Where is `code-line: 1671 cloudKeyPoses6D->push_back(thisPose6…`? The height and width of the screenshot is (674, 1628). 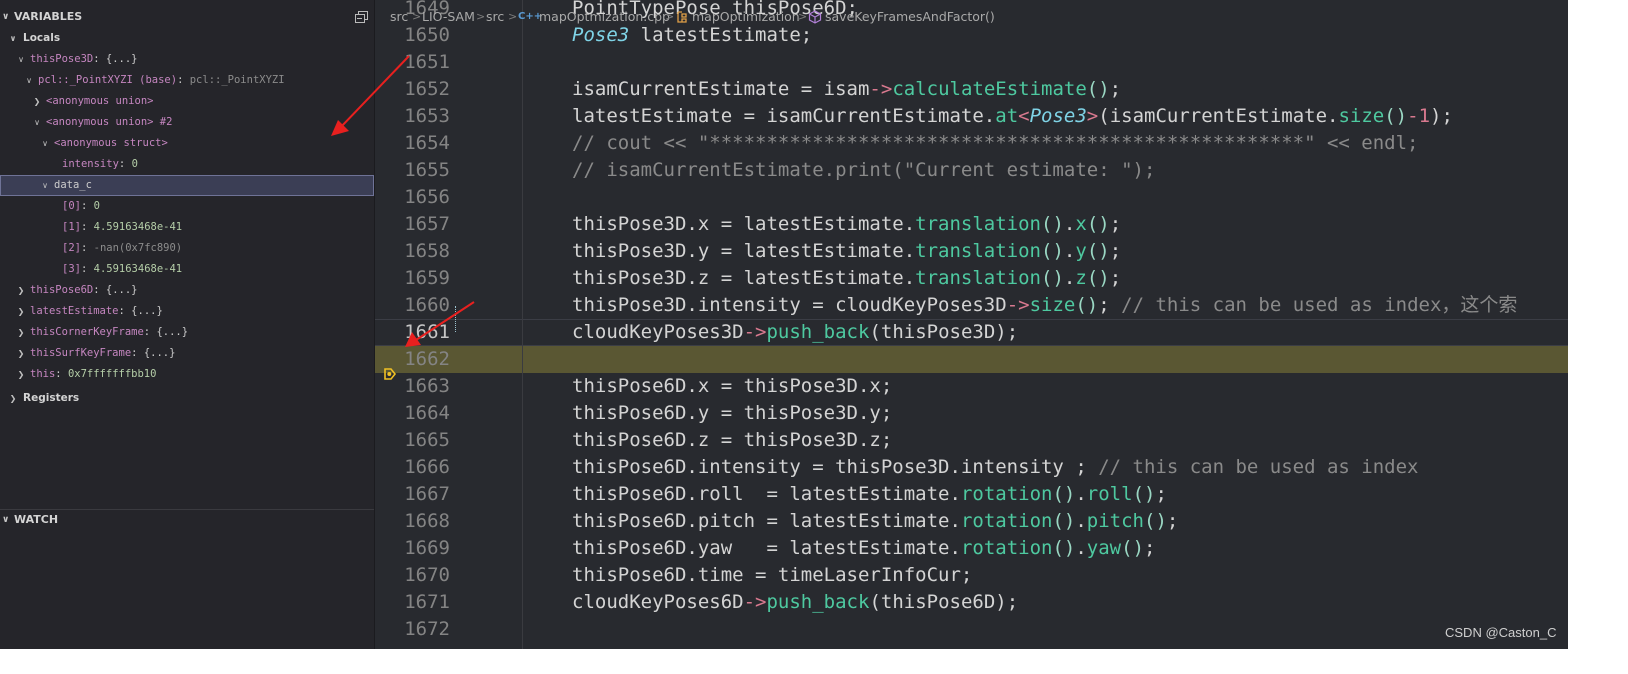
code-line: 1671 cloudKeyPoses6D->push_back(thisPose6… is located at coordinates (971, 602).